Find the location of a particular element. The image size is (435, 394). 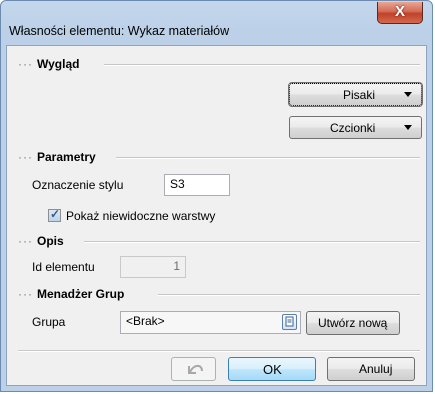

element-id-field: 1 is located at coordinates (153, 267).